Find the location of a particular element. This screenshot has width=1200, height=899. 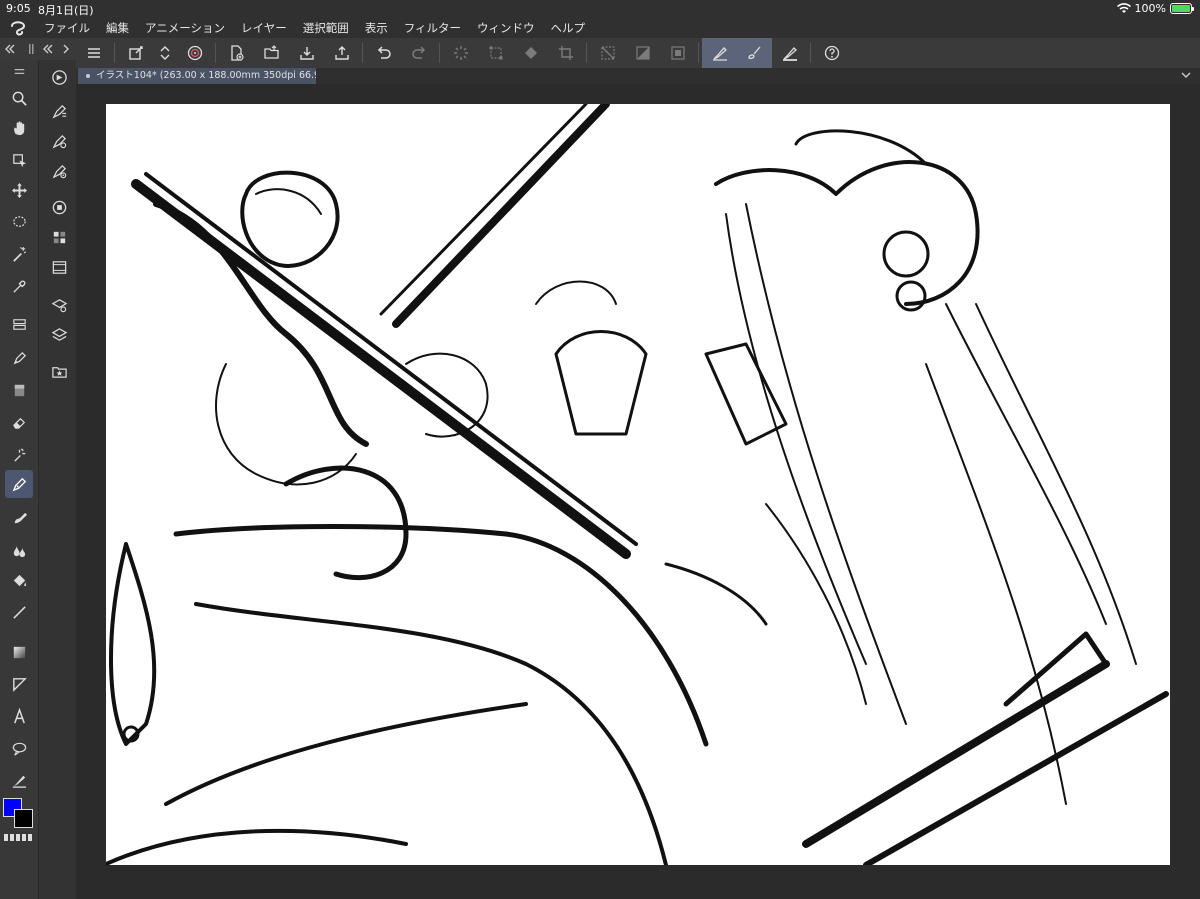

palette-header is located at coordinates (38, 49).